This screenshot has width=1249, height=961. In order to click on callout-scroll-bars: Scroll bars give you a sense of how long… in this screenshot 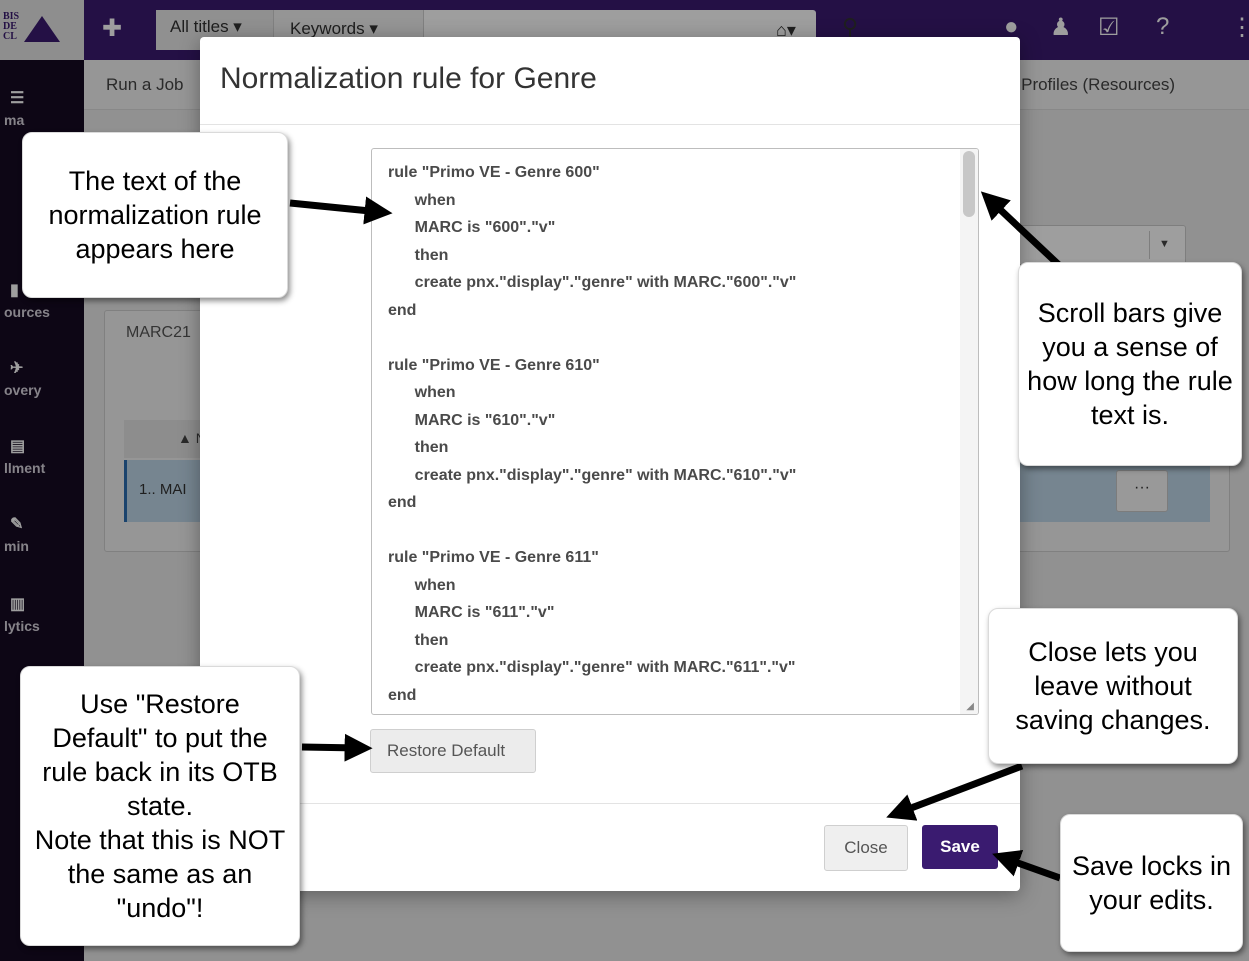, I will do `click(1130, 364)`.